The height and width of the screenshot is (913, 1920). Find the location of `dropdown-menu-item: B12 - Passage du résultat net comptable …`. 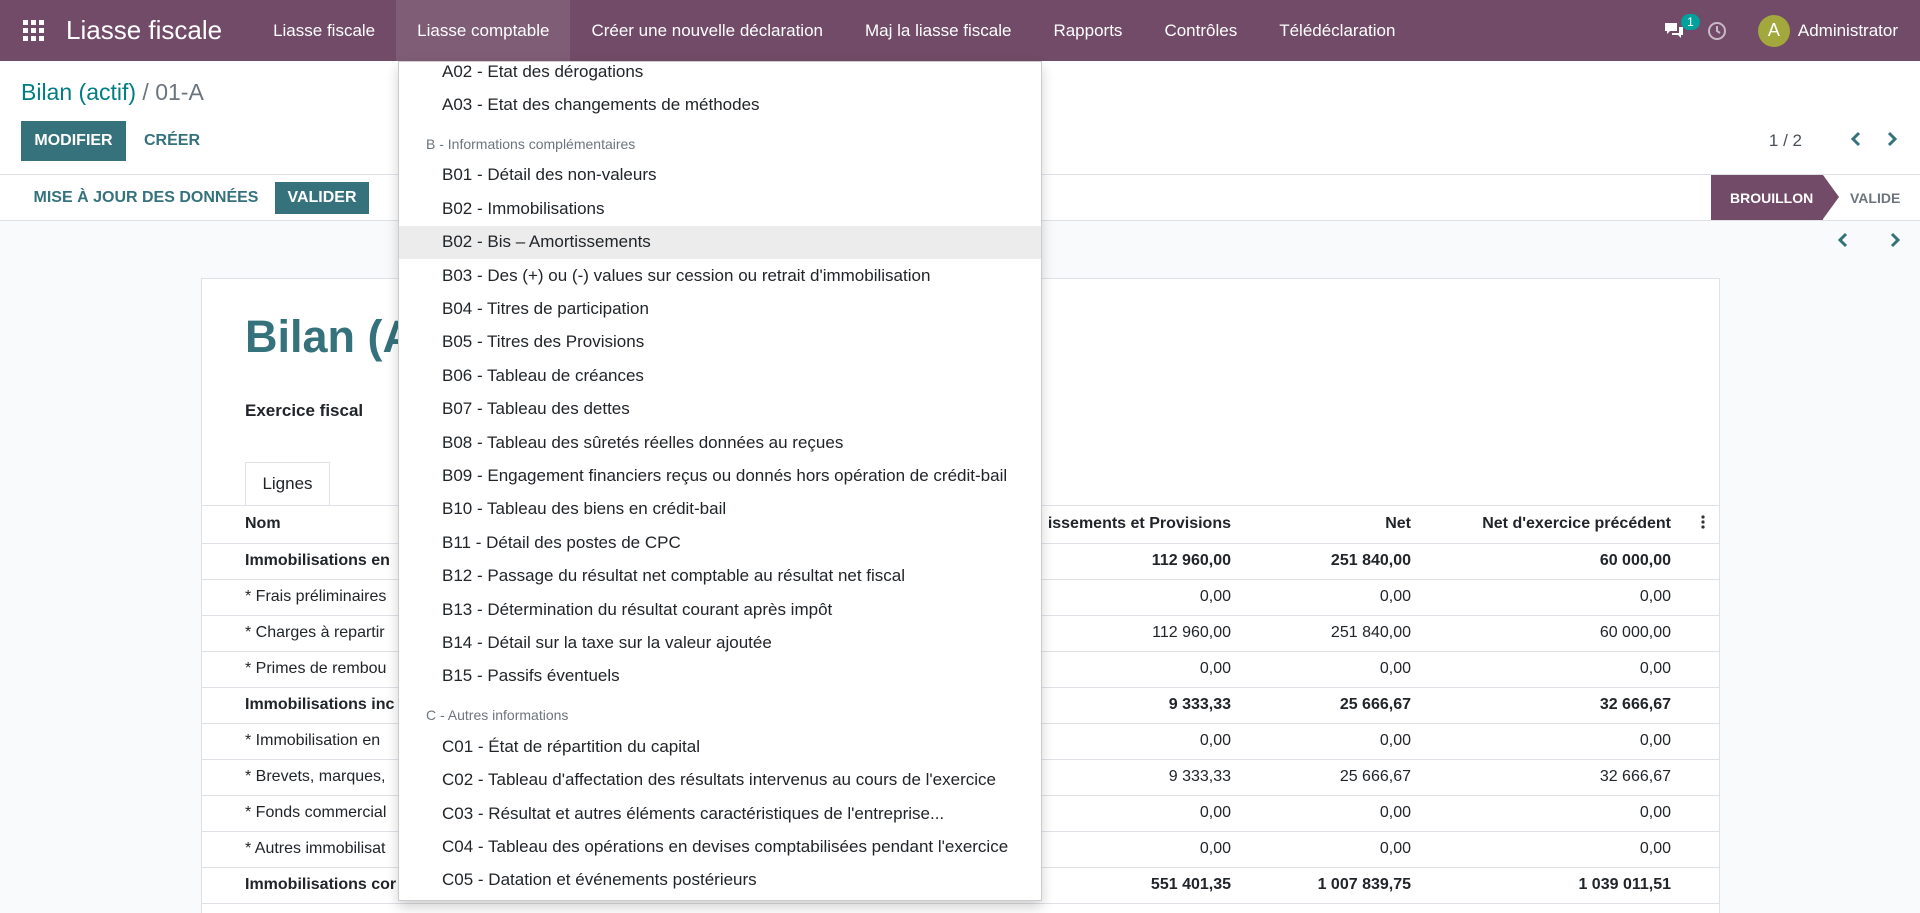

dropdown-menu-item: B12 - Passage du résultat net comptable … is located at coordinates (720, 576).